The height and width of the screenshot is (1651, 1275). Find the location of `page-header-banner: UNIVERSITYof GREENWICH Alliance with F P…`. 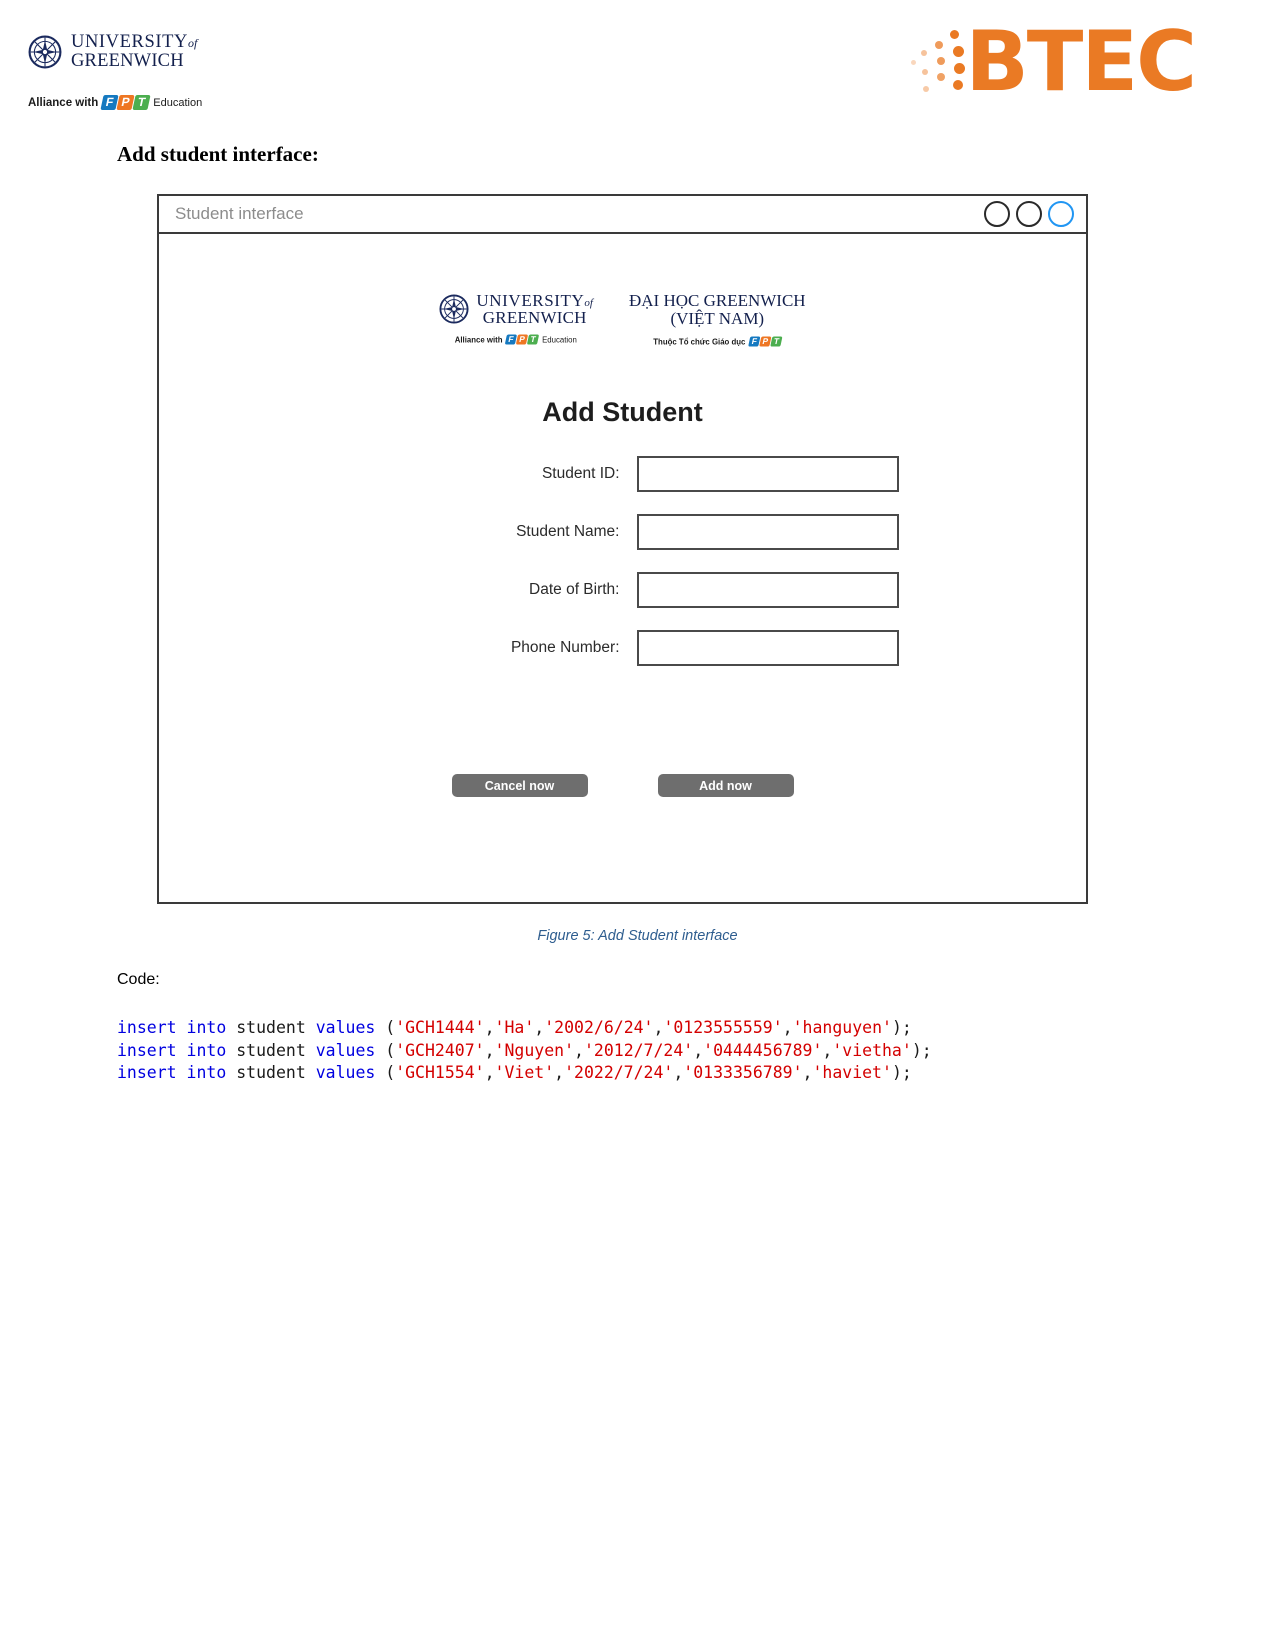

page-header-banner: UNIVERSITYof GREENWICH Alliance with F P… is located at coordinates (637, 65).